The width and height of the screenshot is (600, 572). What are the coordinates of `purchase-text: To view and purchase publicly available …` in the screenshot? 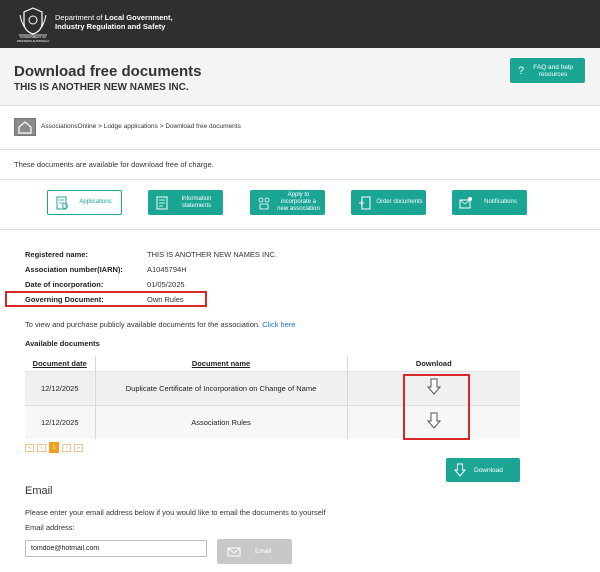 It's located at (160, 324).